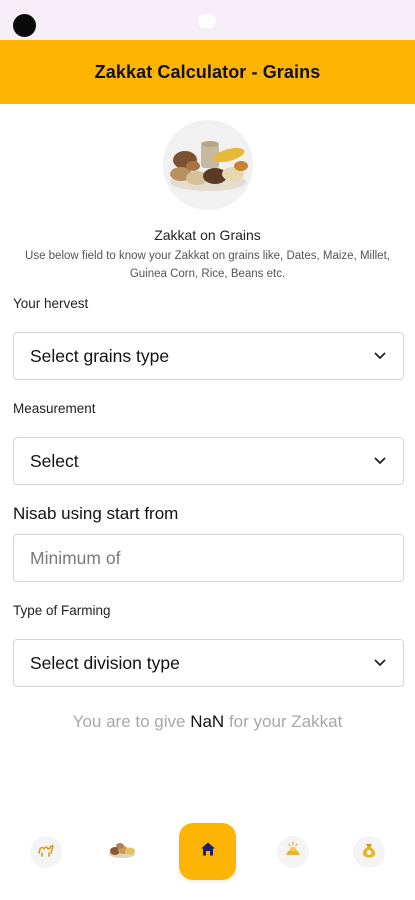  What do you see at coordinates (208, 356) in the screenshot?
I see `grains-type-select: Select grains type` at bounding box center [208, 356].